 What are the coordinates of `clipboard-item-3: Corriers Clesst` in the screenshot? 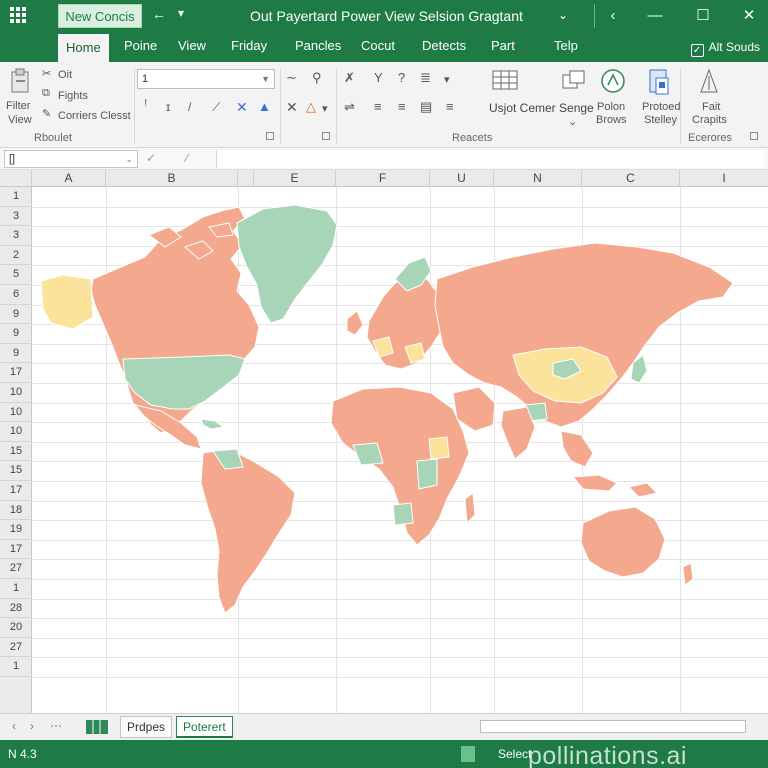 It's located at (94, 116).